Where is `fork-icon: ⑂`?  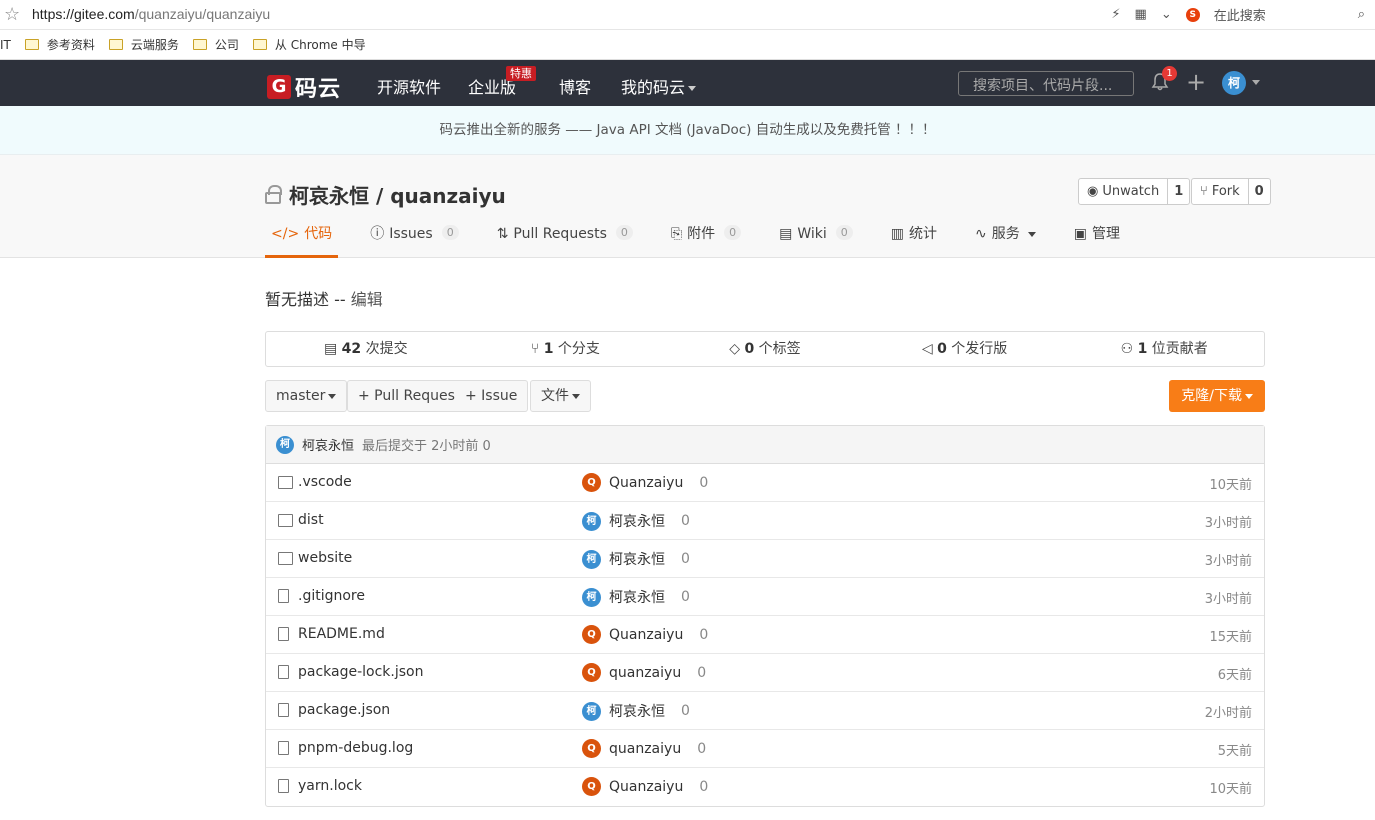
fork-icon: ⑂ is located at coordinates (1204, 191).